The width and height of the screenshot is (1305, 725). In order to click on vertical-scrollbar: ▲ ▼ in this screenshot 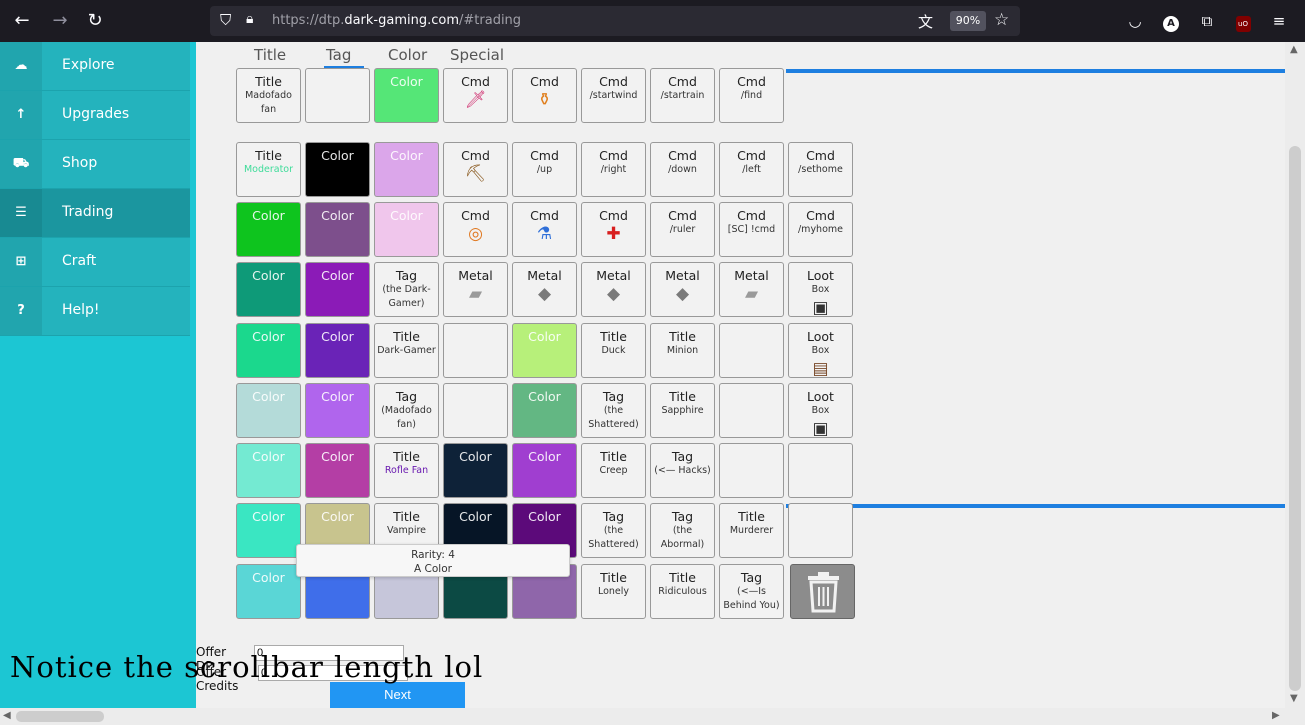, I will do `click(1295, 375)`.